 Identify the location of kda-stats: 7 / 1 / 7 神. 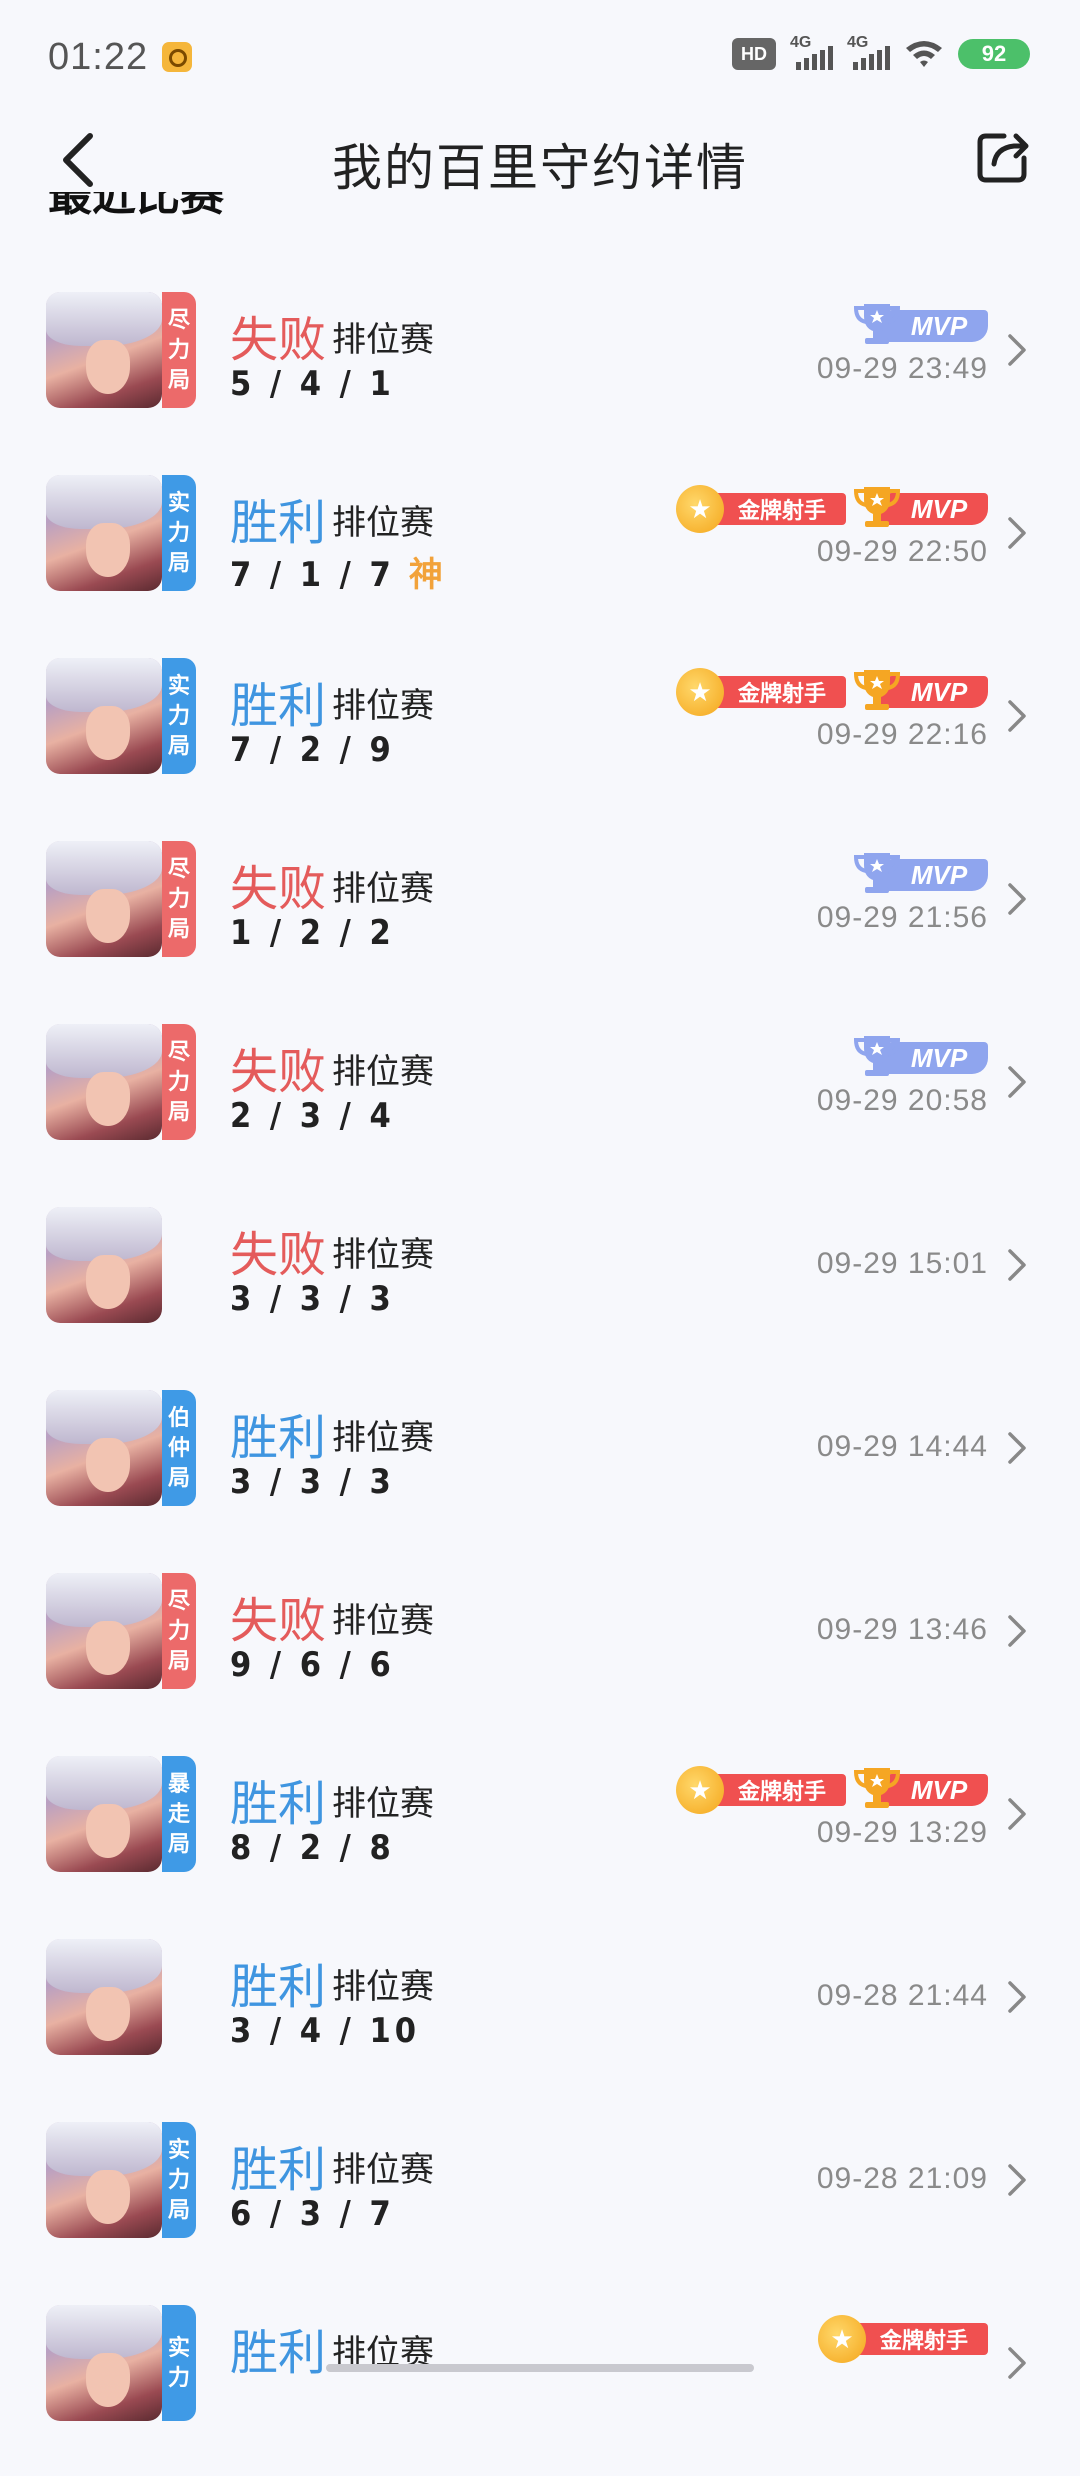
(336, 571).